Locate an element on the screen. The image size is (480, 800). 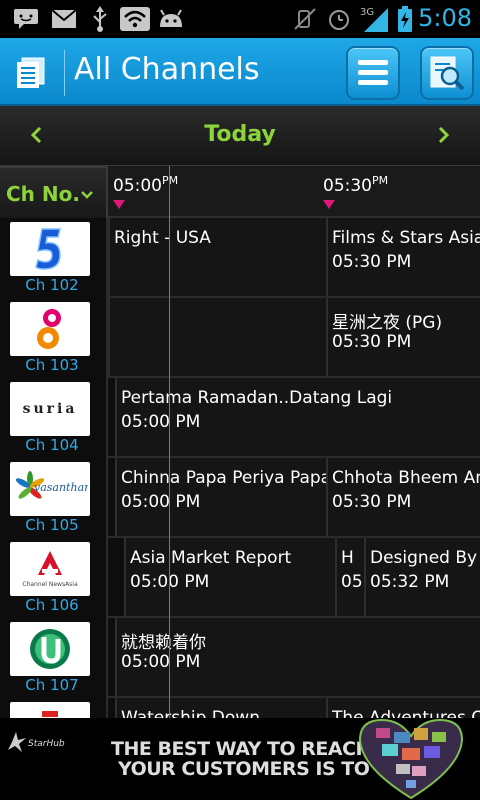
search-button is located at coordinates (447, 73).